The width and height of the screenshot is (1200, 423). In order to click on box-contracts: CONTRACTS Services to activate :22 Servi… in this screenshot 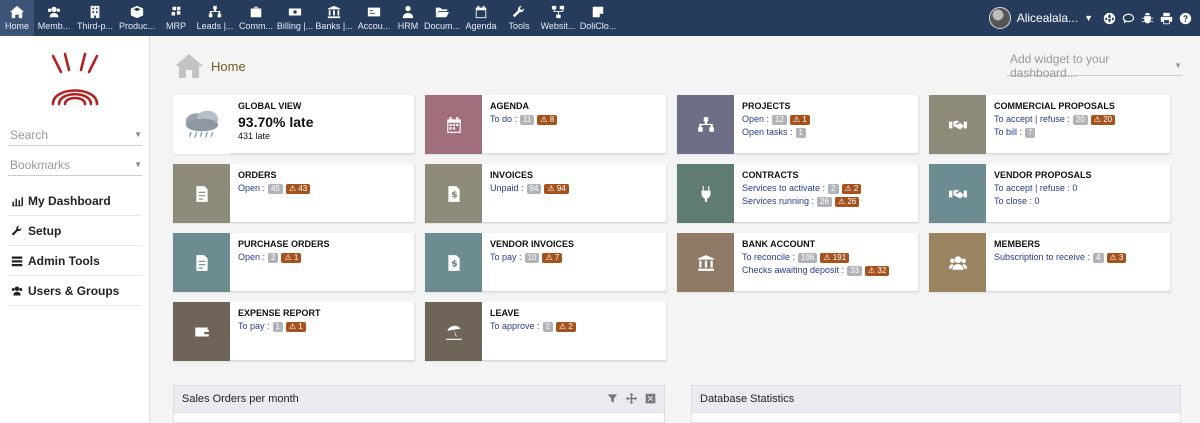, I will do `click(798, 193)`.